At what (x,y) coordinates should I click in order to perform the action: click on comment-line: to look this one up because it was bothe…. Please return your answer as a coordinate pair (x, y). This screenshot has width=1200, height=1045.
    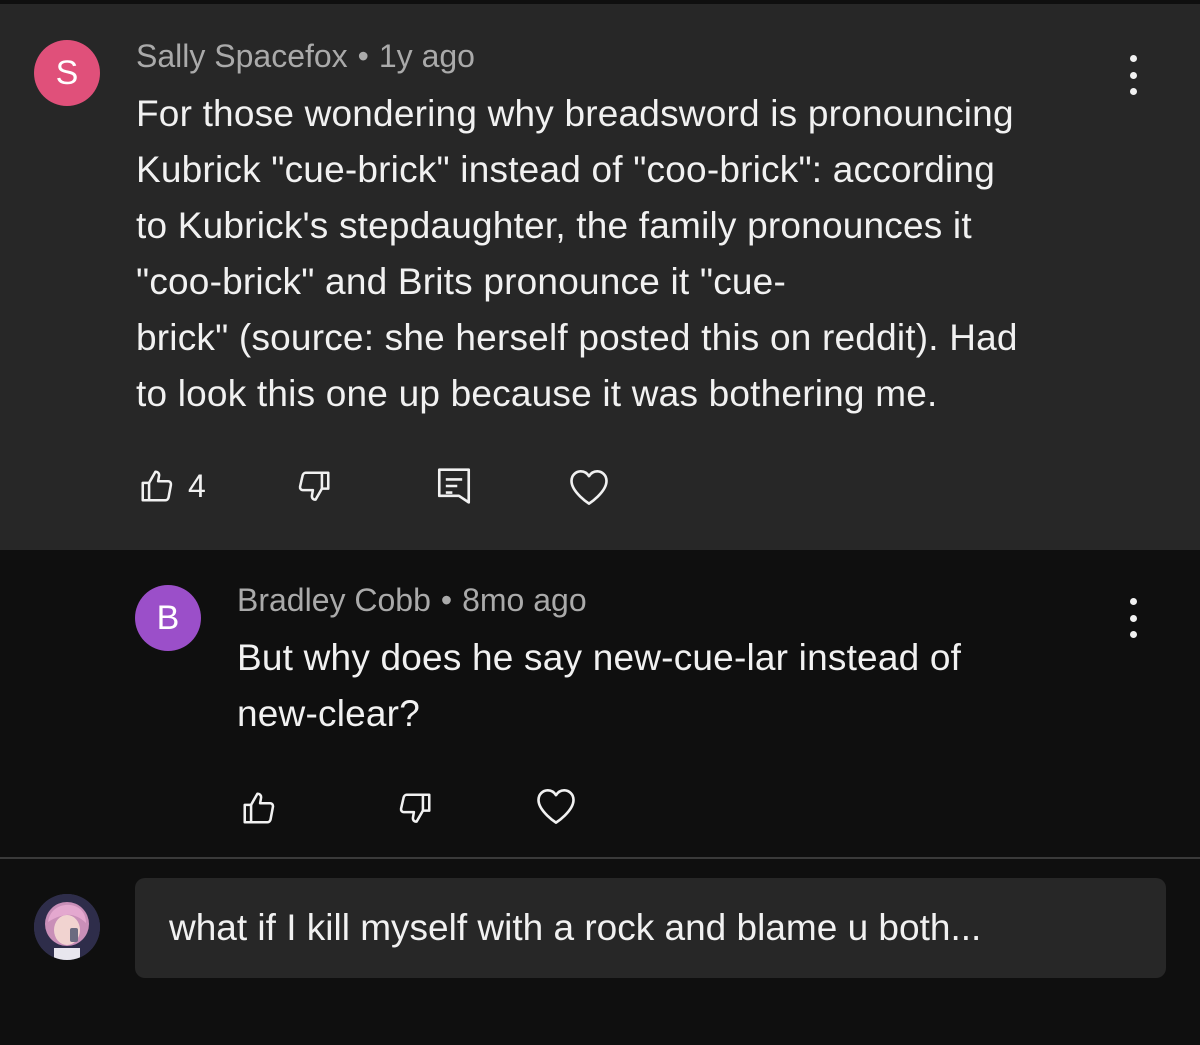
    Looking at the image, I should click on (537, 393).